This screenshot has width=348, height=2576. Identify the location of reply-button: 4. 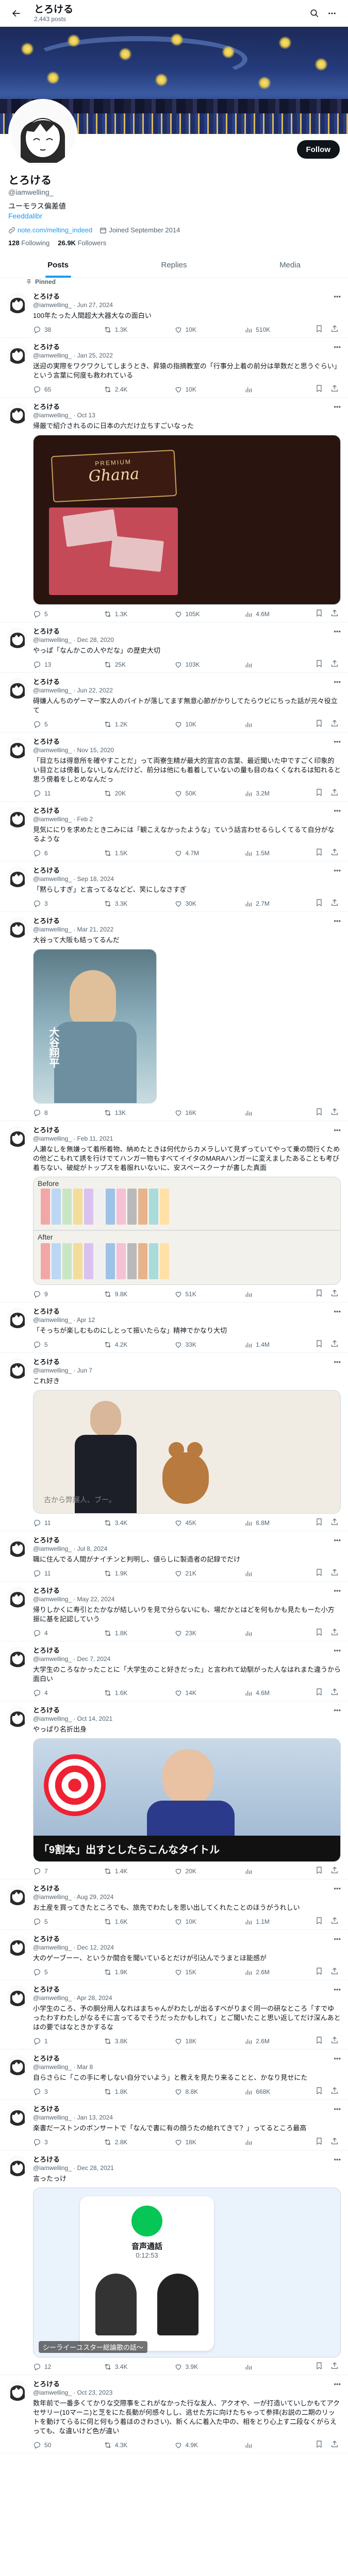
(48, 1633).